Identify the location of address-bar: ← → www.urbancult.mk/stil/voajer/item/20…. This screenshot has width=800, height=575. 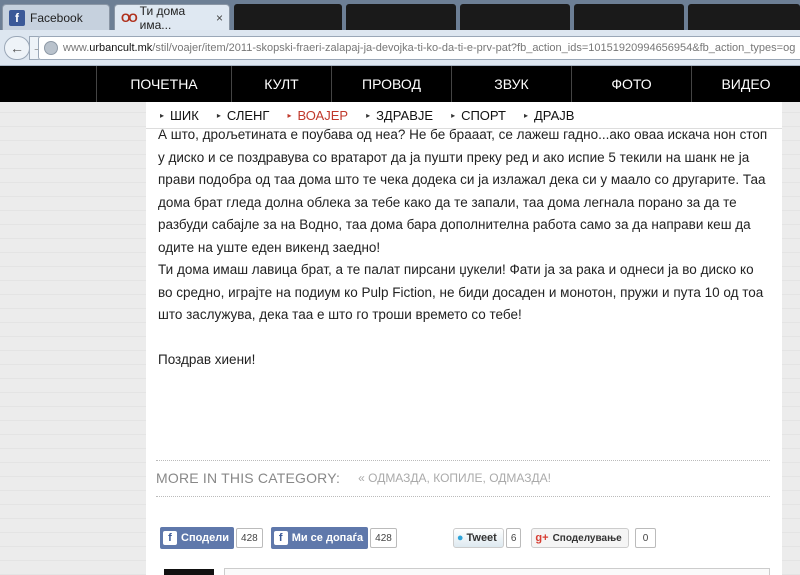
(400, 48).